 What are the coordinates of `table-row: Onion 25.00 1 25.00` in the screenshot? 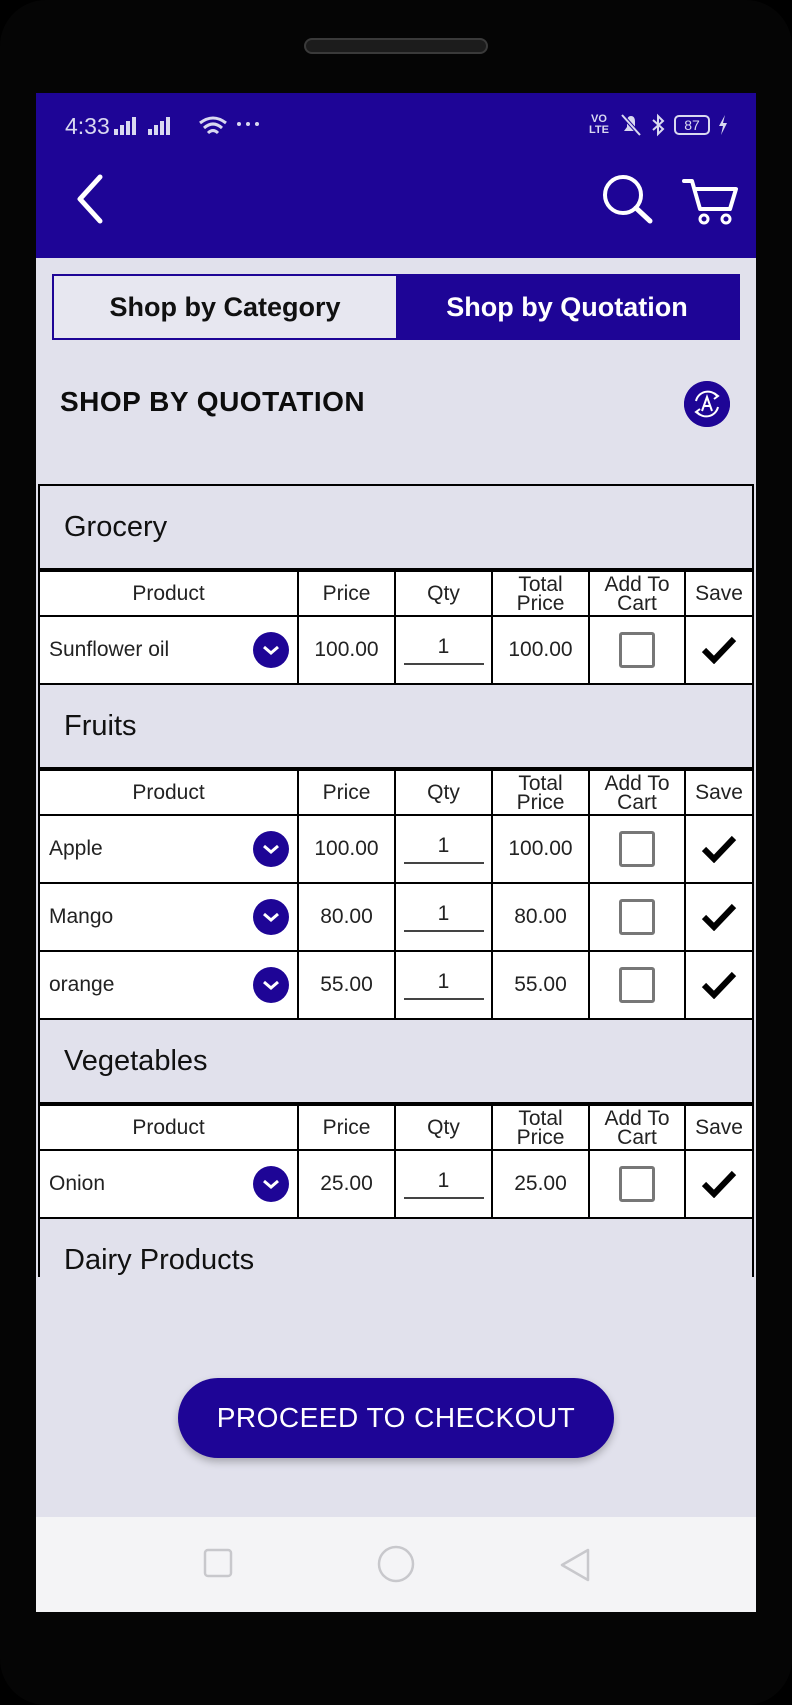 It's located at (396, 1184).